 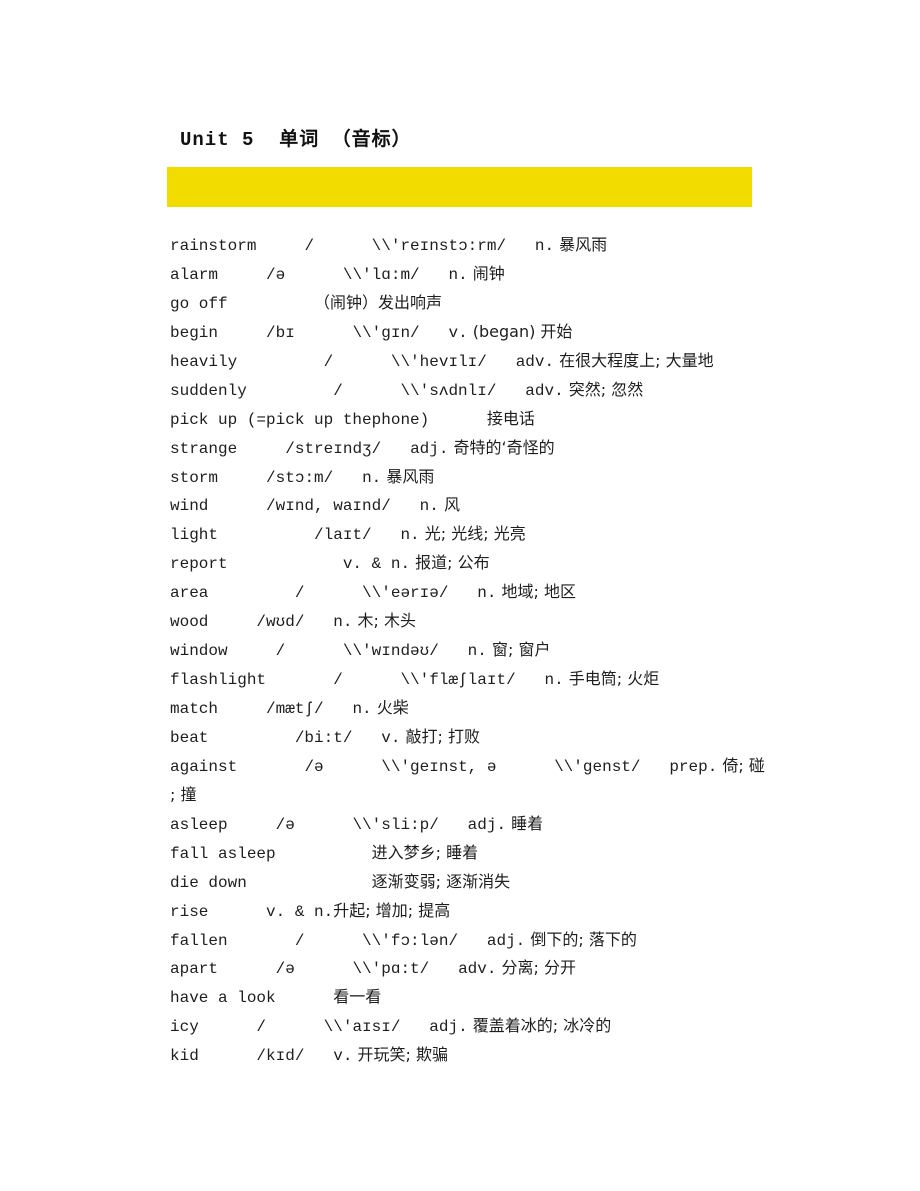 I want to click on vocab-entry: suddenly / \\'sʌdnlɪ/ adv. 突然; 忽然, so click(x=465, y=390).